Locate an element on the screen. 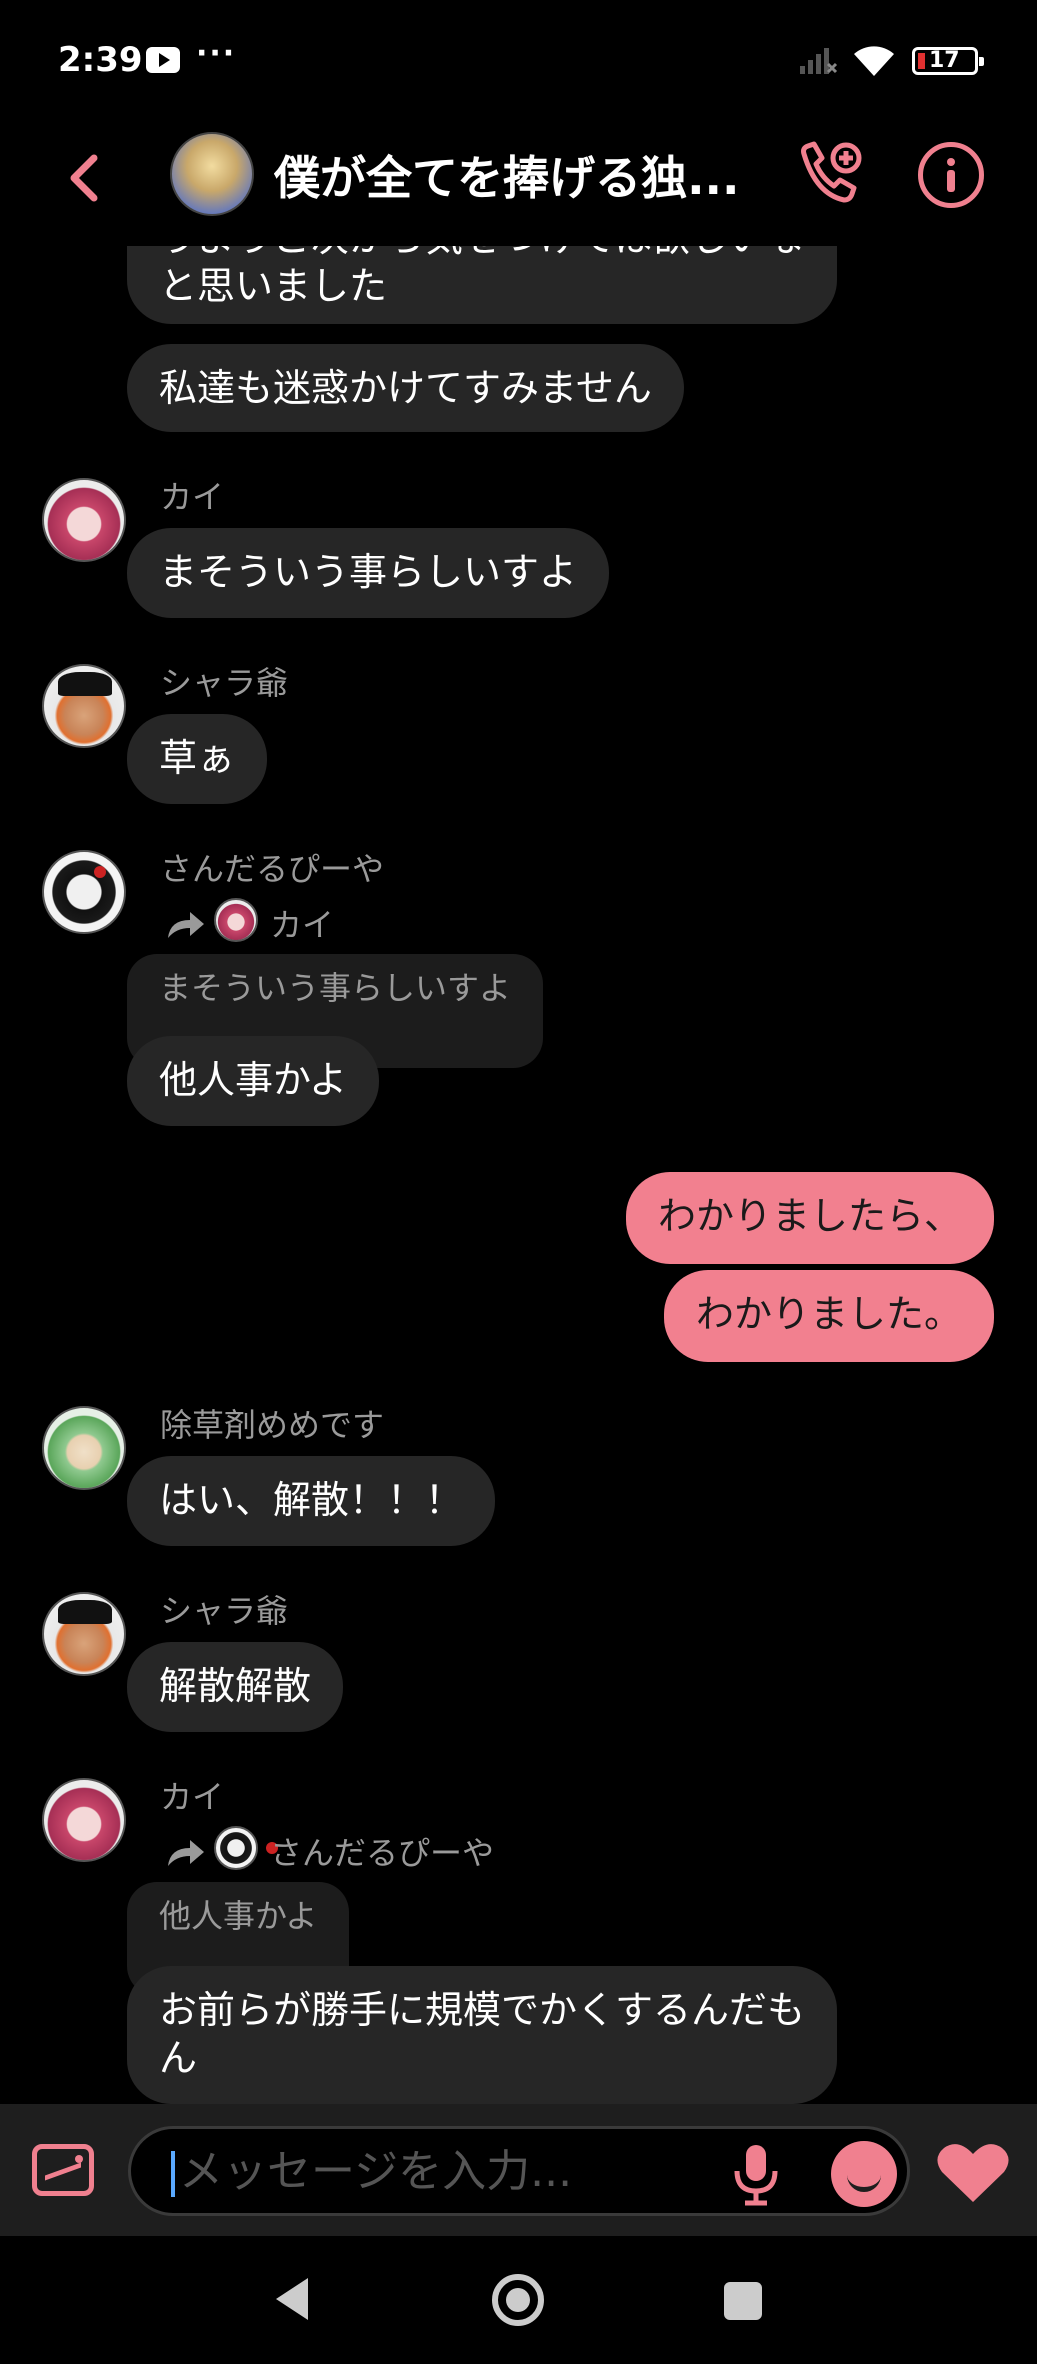  avatar-sandal is located at coordinates (84, 892).